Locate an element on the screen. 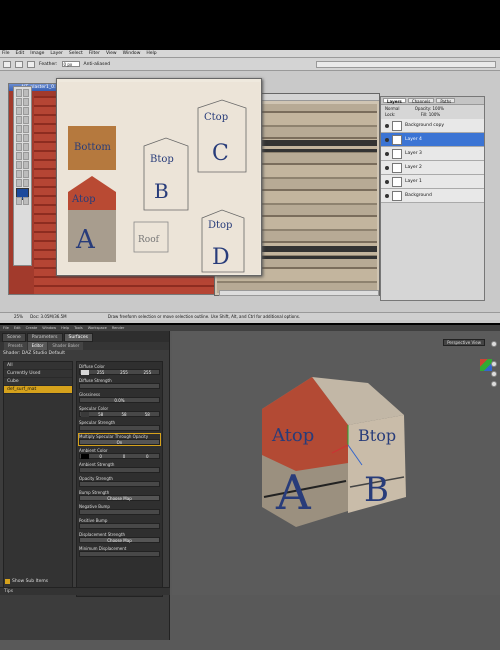 Image resolution: width=500 pixels, height=650 pixels. feather-input: 0 px is located at coordinates (70, 64).